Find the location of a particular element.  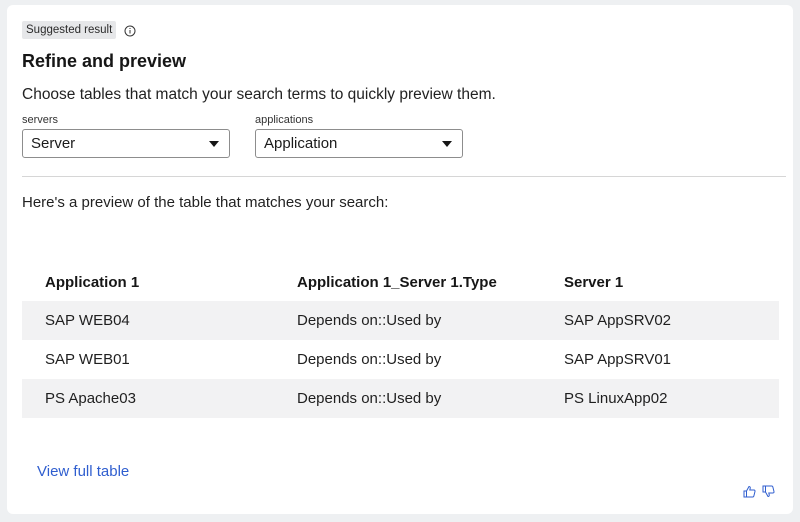

applications-filter-label: applications is located at coordinates (284, 120).